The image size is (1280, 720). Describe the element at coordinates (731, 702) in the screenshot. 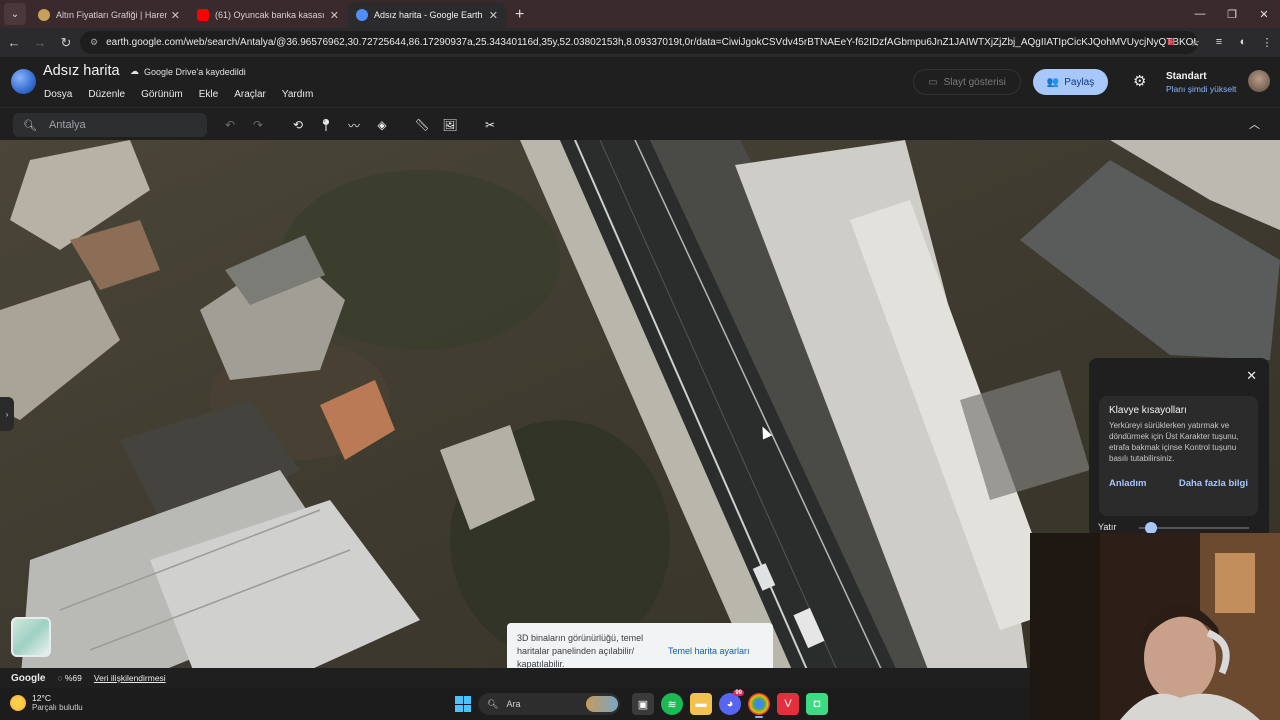

I see `discord-icon: ◕ 99` at that location.